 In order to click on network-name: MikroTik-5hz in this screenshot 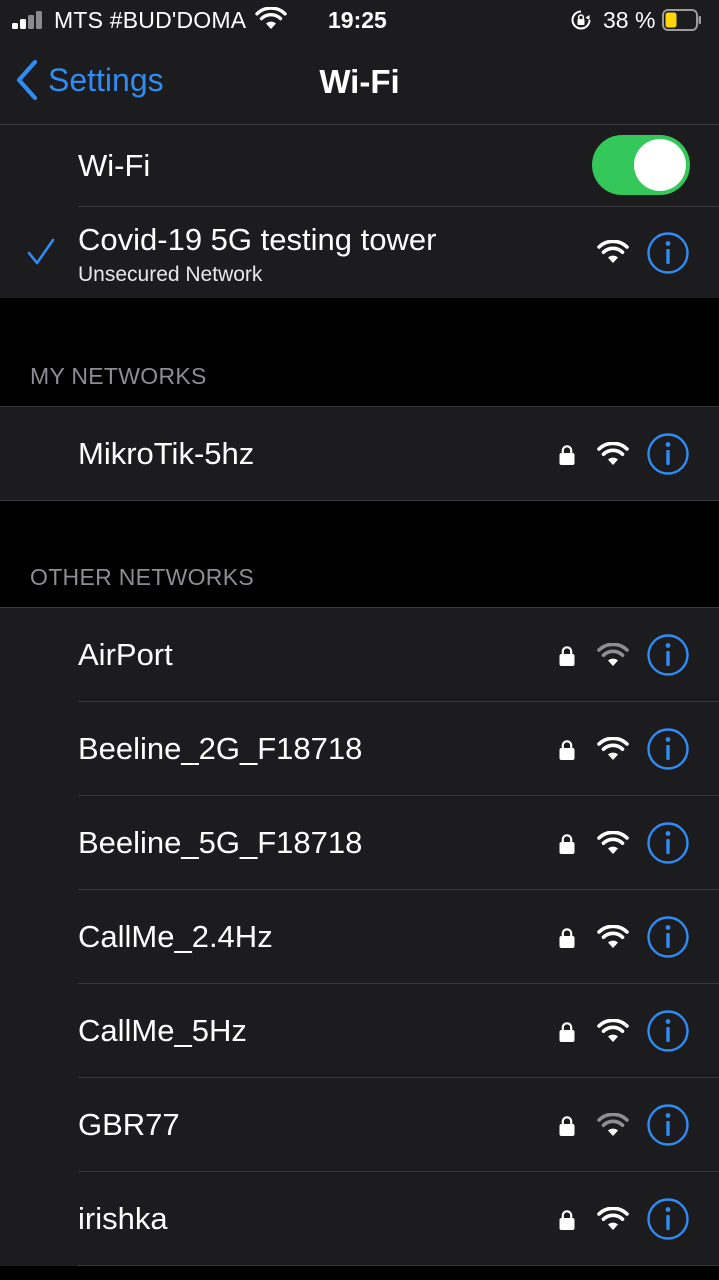, I will do `click(166, 453)`.